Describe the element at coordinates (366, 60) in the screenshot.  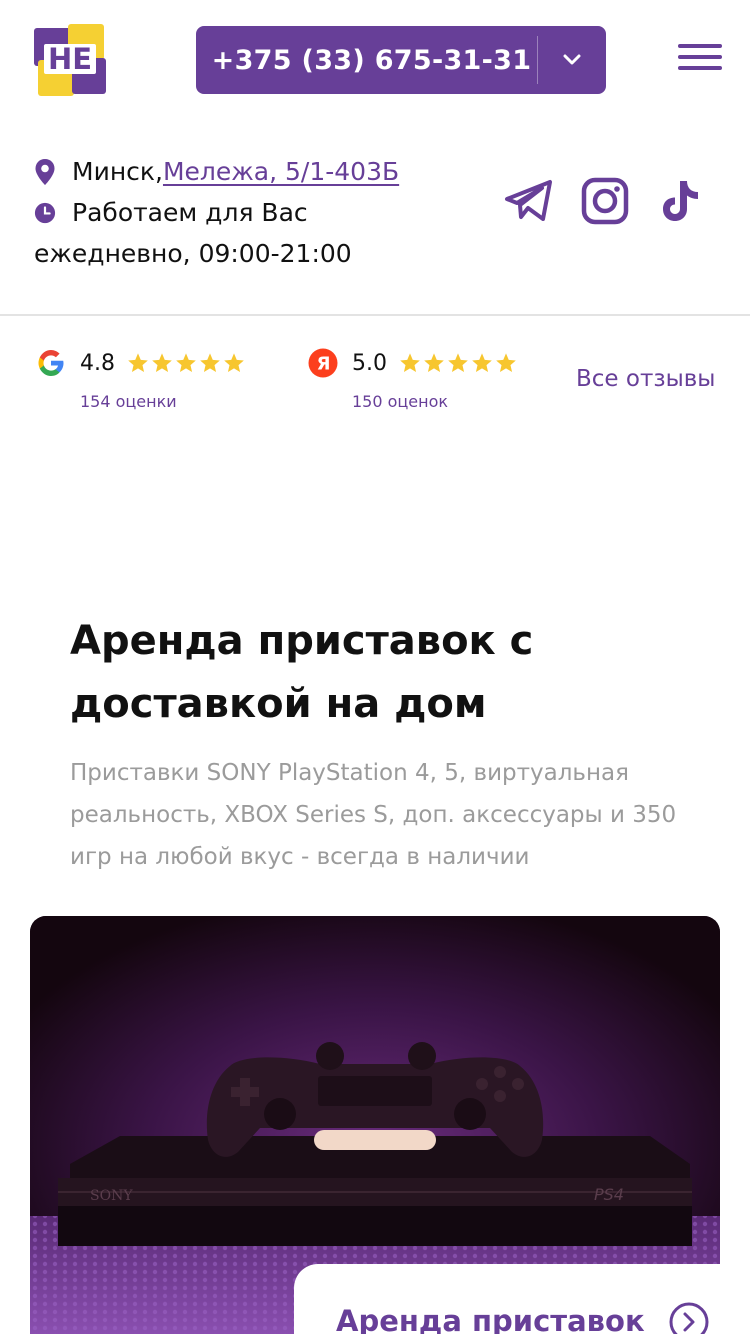
I see `phone-number: +375 (33) 675-31-31` at that location.